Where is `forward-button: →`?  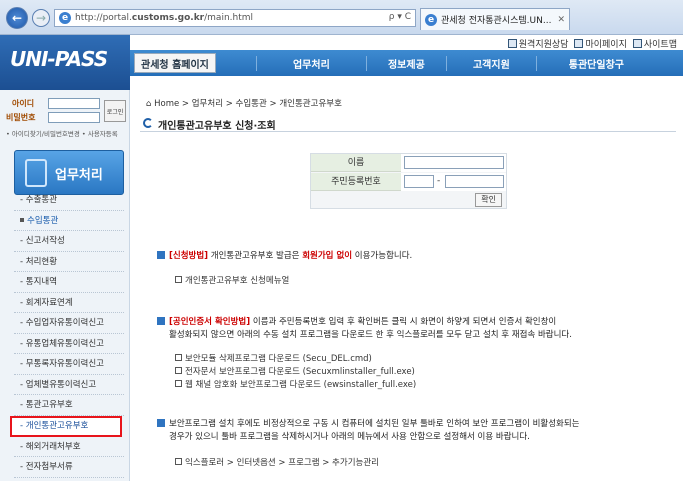 forward-button: → is located at coordinates (41, 18).